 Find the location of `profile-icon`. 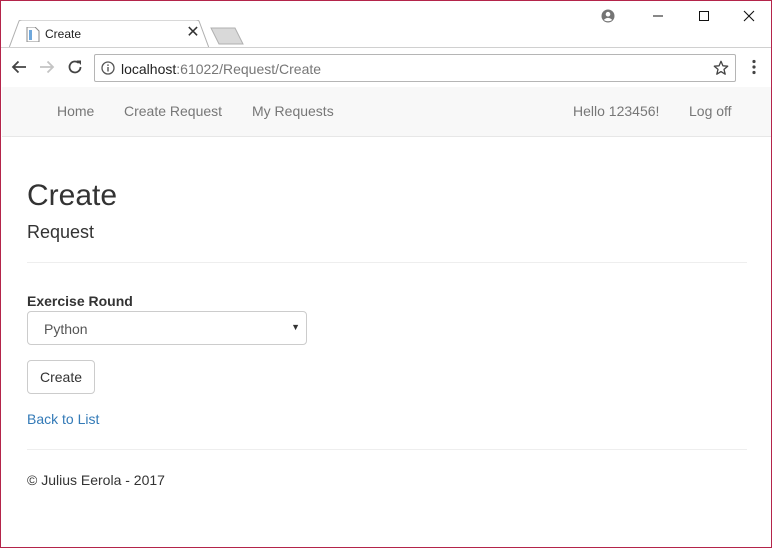

profile-icon is located at coordinates (608, 16).